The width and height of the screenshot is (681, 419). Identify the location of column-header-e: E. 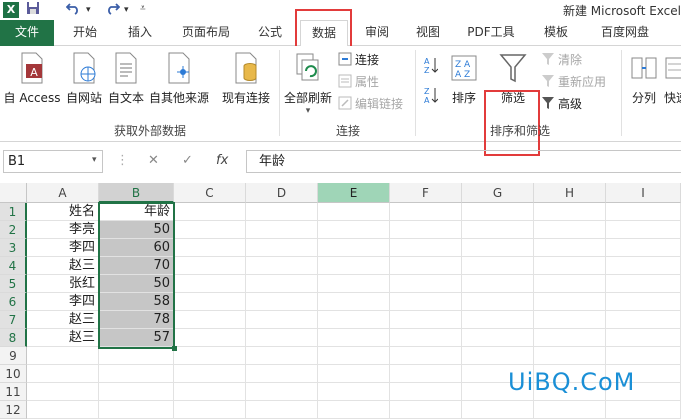
(354, 193).